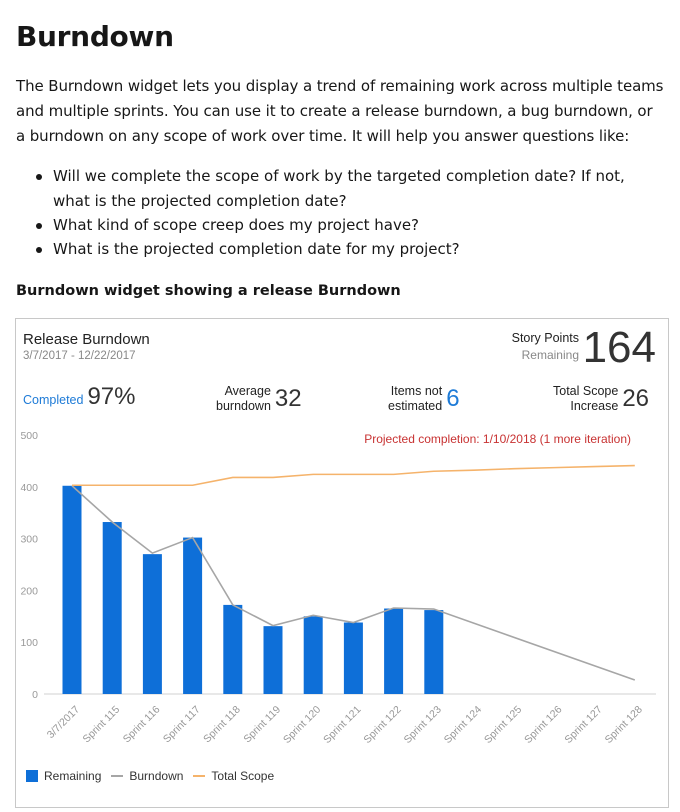  What do you see at coordinates (583, 725) in the screenshot?
I see `x-tick-label: Sprint 127` at bounding box center [583, 725].